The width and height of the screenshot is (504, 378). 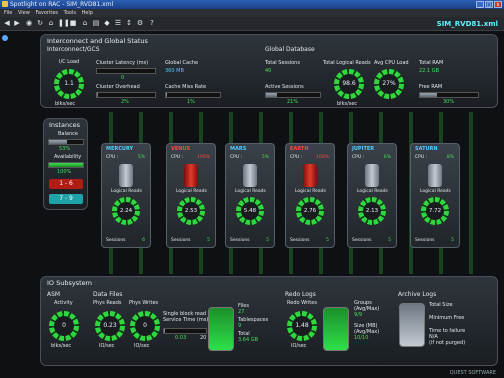 What do you see at coordinates (129, 23) in the screenshot?
I see `sort-icon: ↕` at bounding box center [129, 23].